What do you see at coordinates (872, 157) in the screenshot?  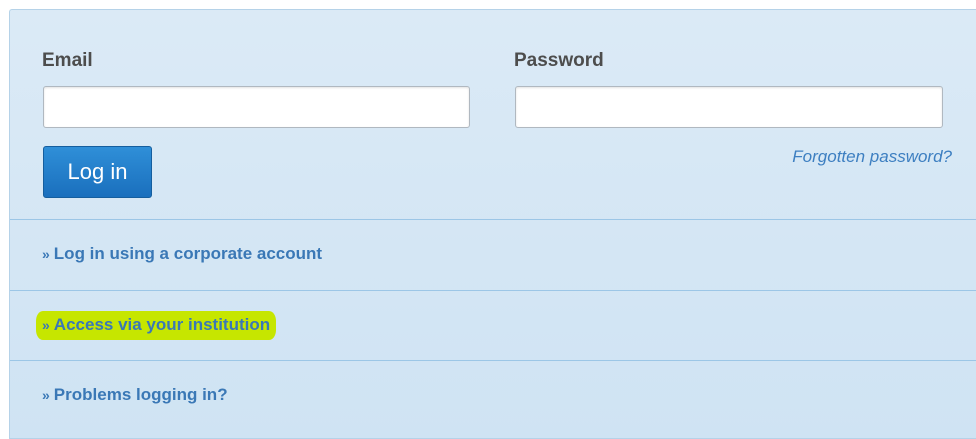 I see `forgot-password-link: Forgotten password?` at bounding box center [872, 157].